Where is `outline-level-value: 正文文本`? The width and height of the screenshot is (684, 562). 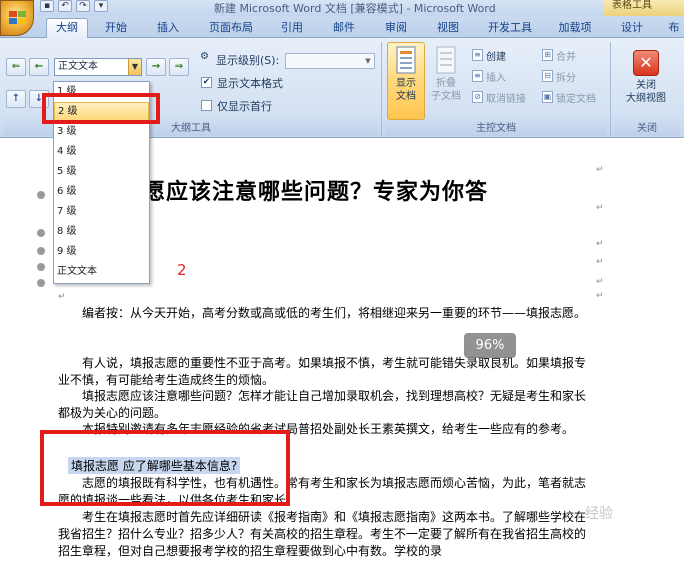
outline-level-value: 正文文本 is located at coordinates (78, 66).